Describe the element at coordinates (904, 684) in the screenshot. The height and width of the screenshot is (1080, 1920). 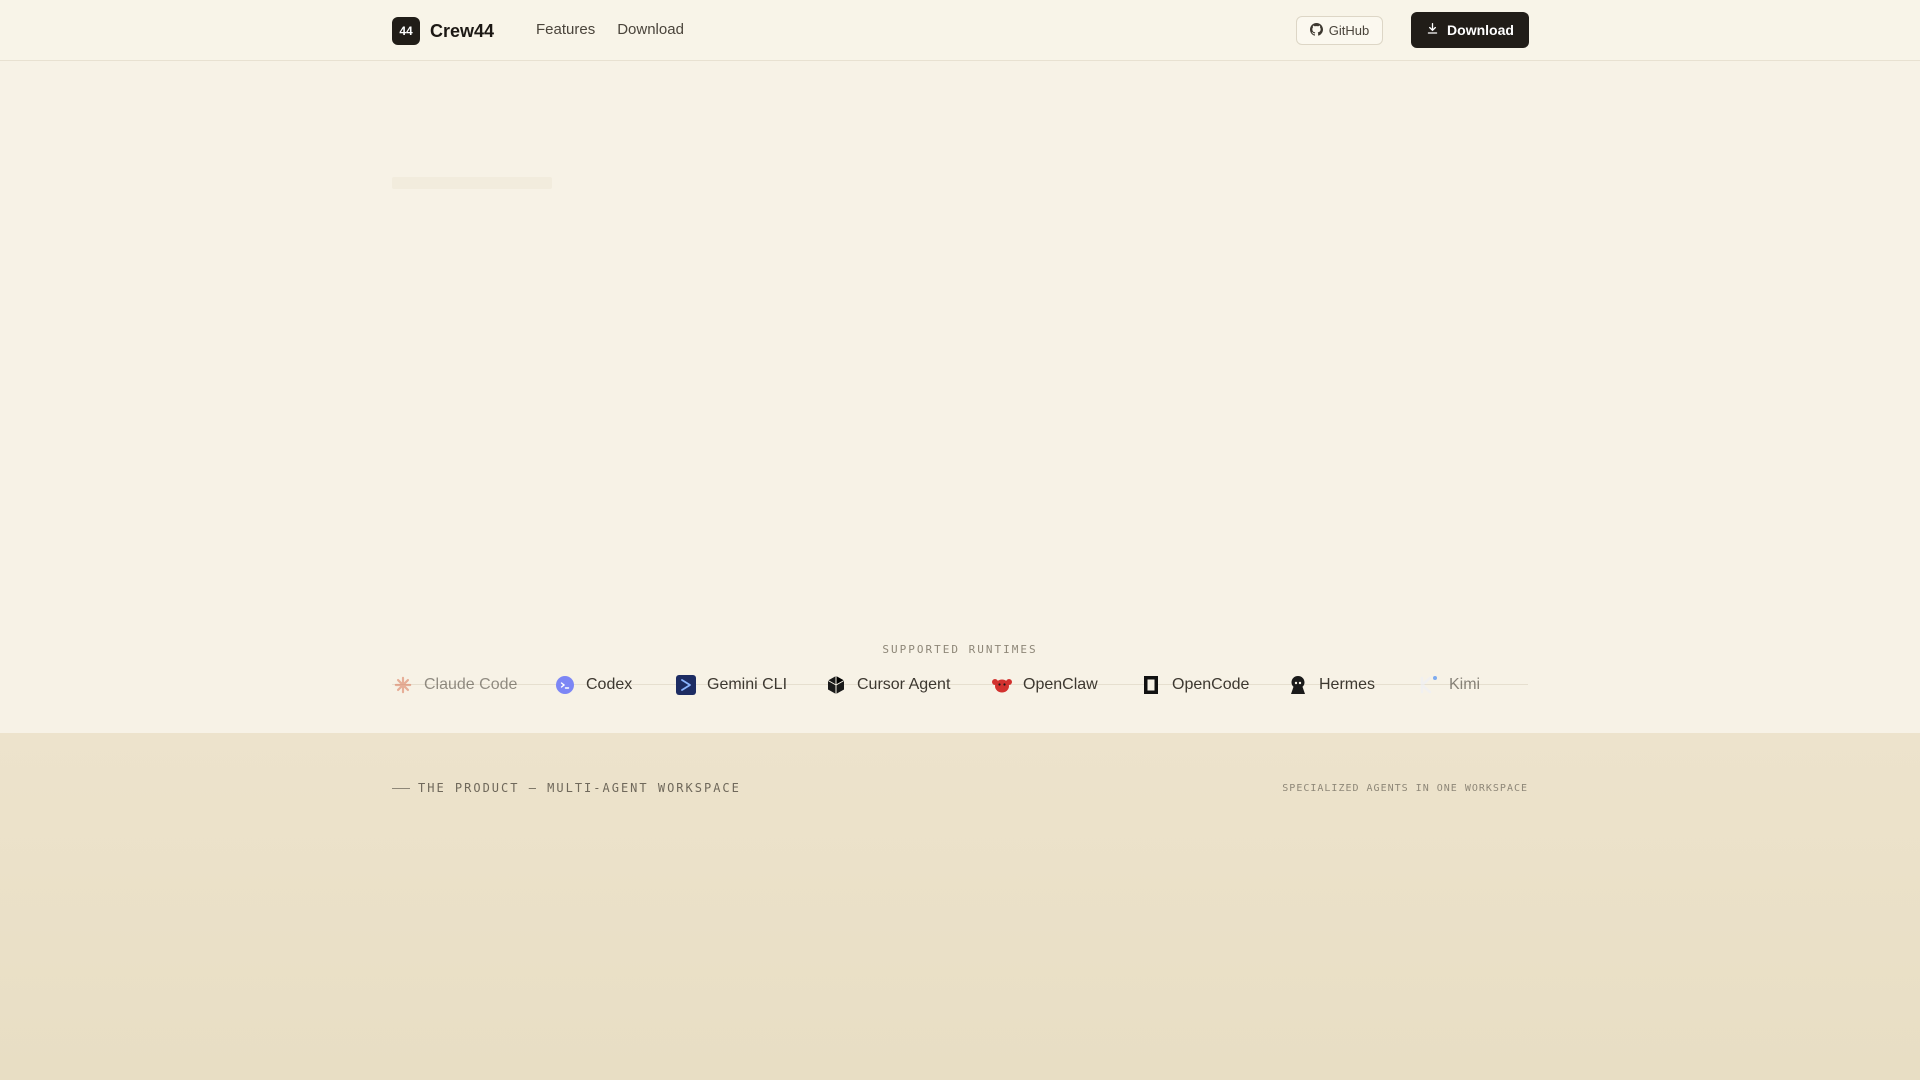
I see `runtime-label: Cursor Agent` at that location.